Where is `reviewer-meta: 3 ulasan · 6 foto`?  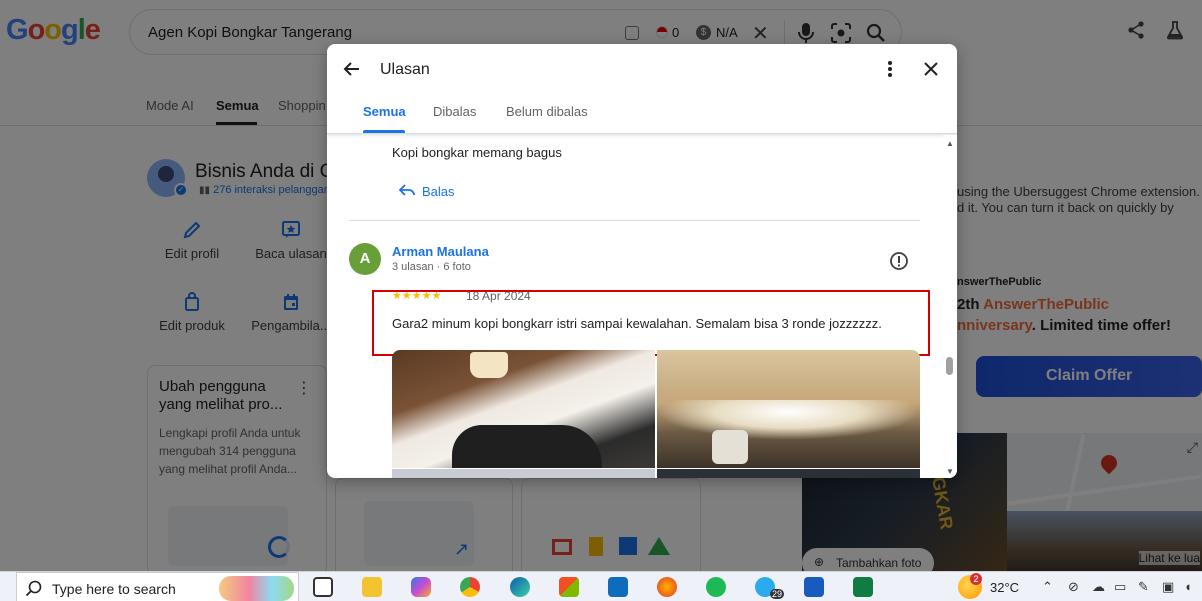
reviewer-meta: 3 ulasan · 6 foto is located at coordinates (431, 267).